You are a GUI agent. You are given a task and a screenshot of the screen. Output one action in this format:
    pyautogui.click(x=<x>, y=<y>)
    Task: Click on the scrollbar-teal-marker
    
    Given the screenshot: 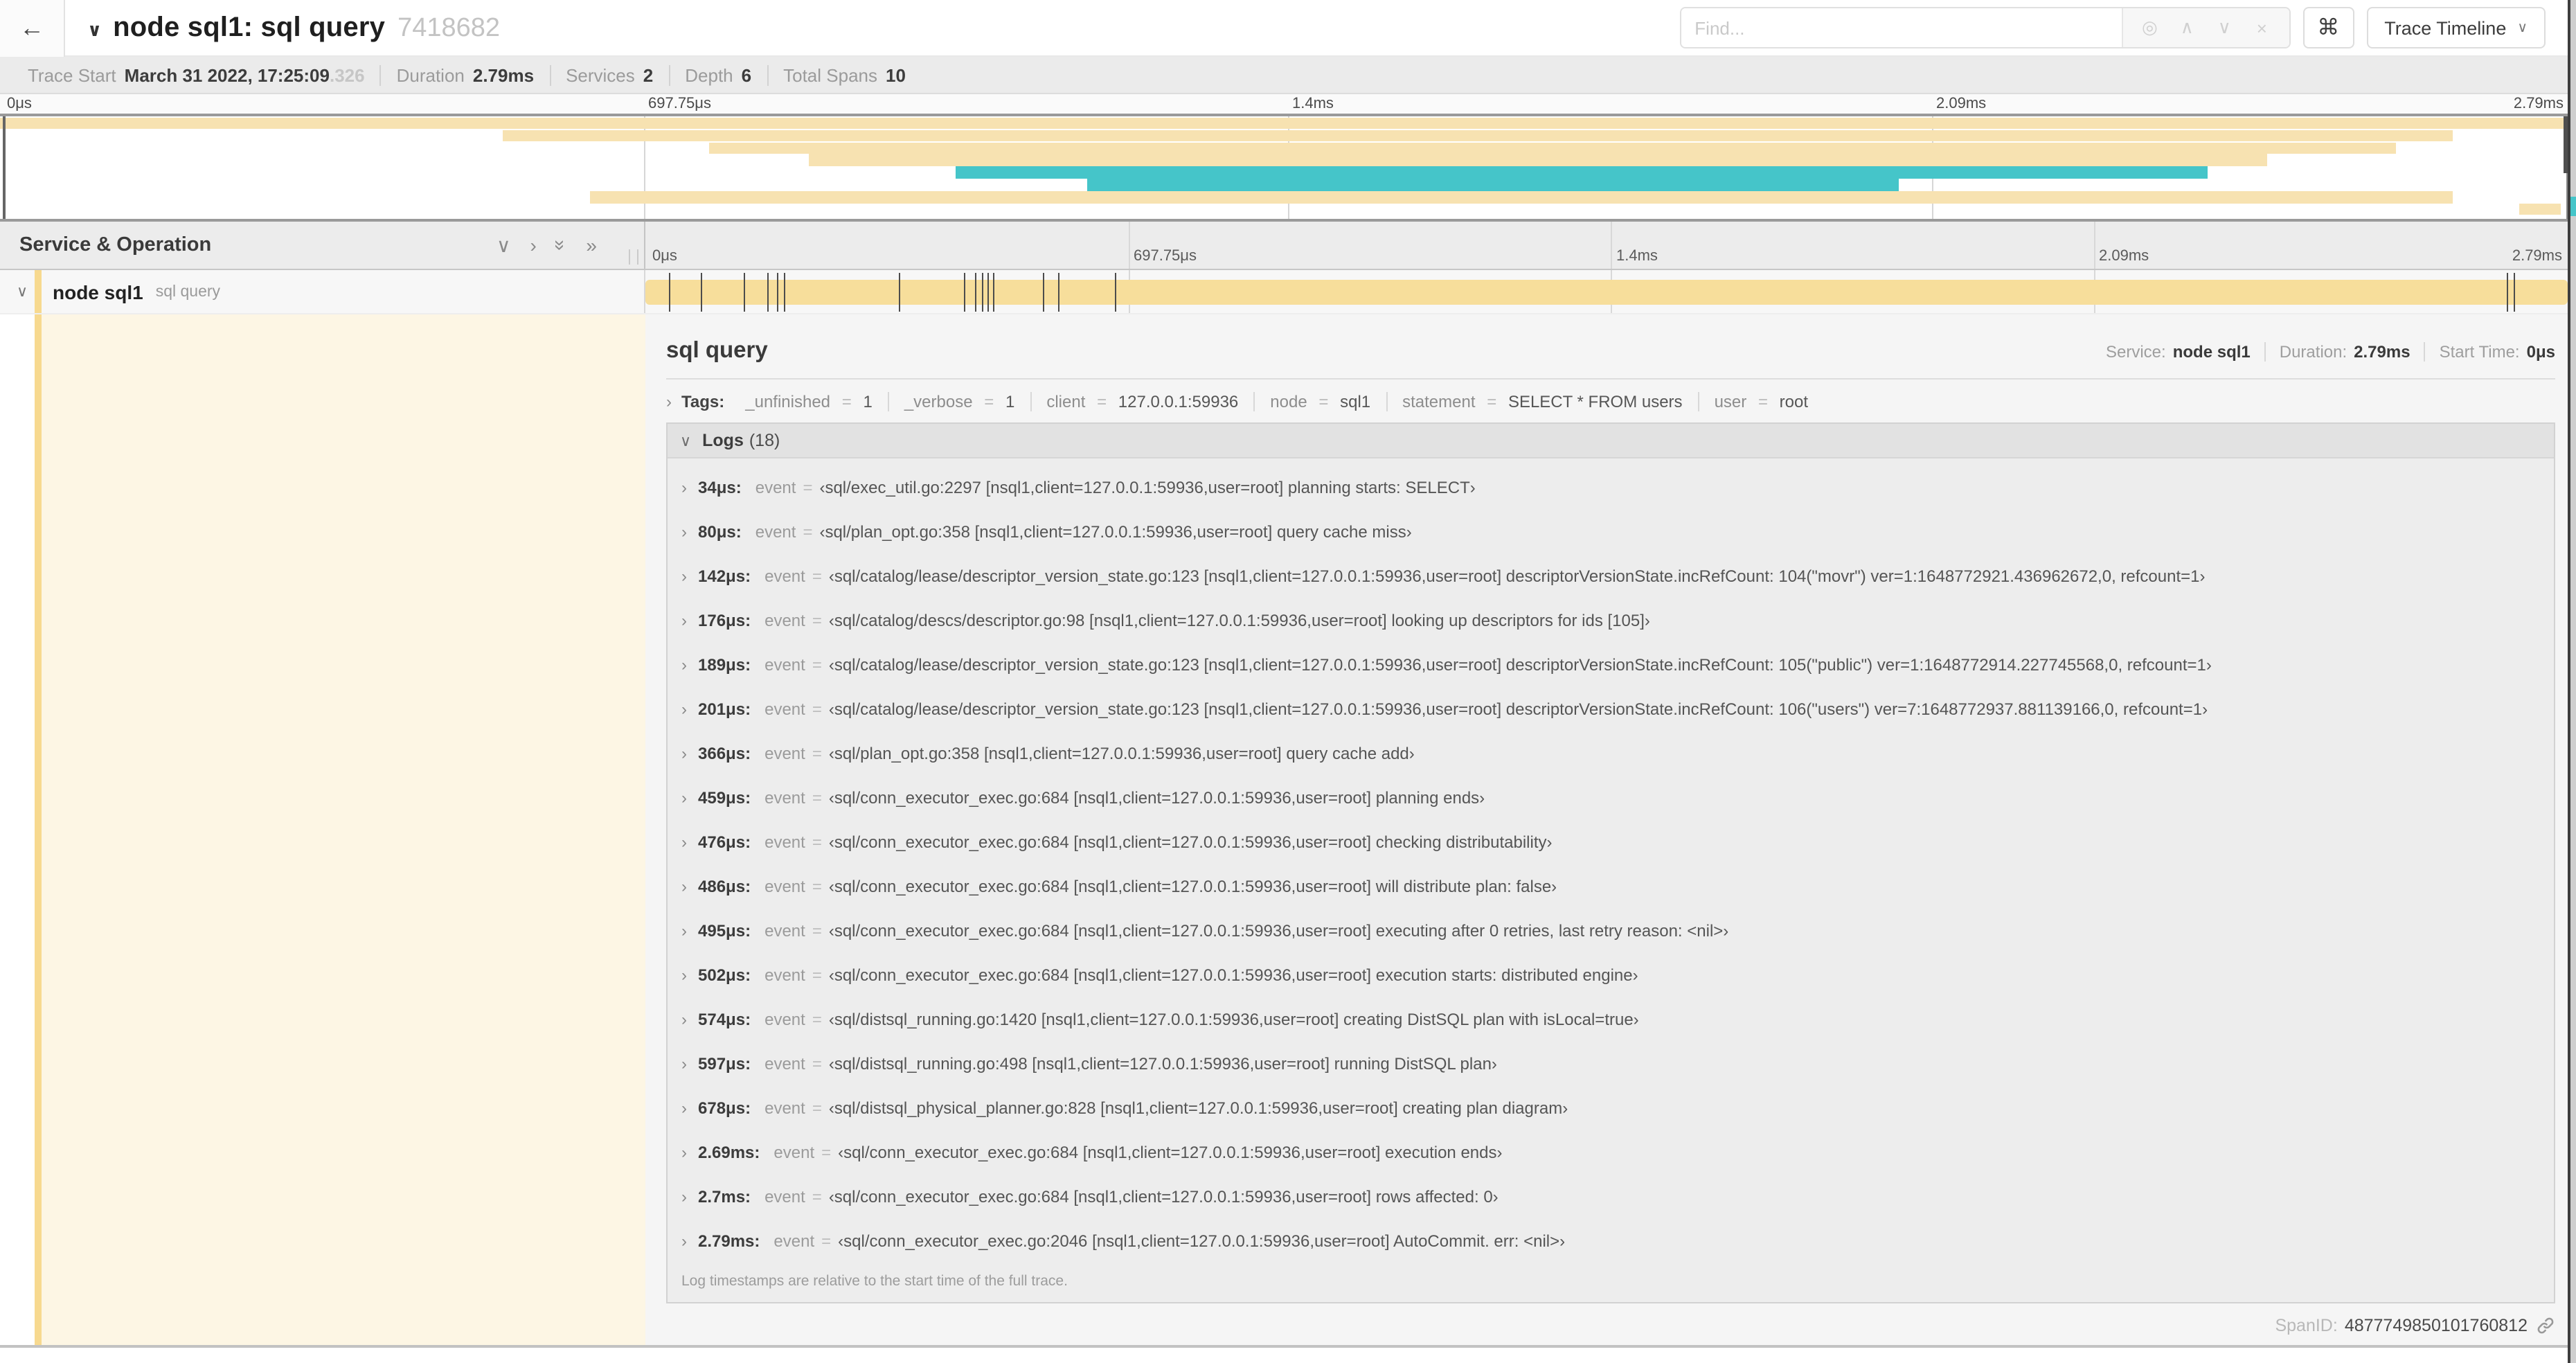 What is the action you would take?
    pyautogui.click(x=2573, y=206)
    